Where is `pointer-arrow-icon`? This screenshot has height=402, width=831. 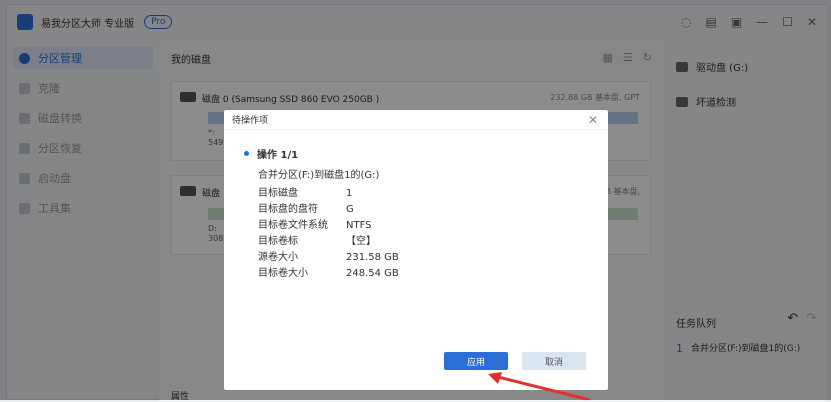
pointer-arrow-icon is located at coordinates (539, 386).